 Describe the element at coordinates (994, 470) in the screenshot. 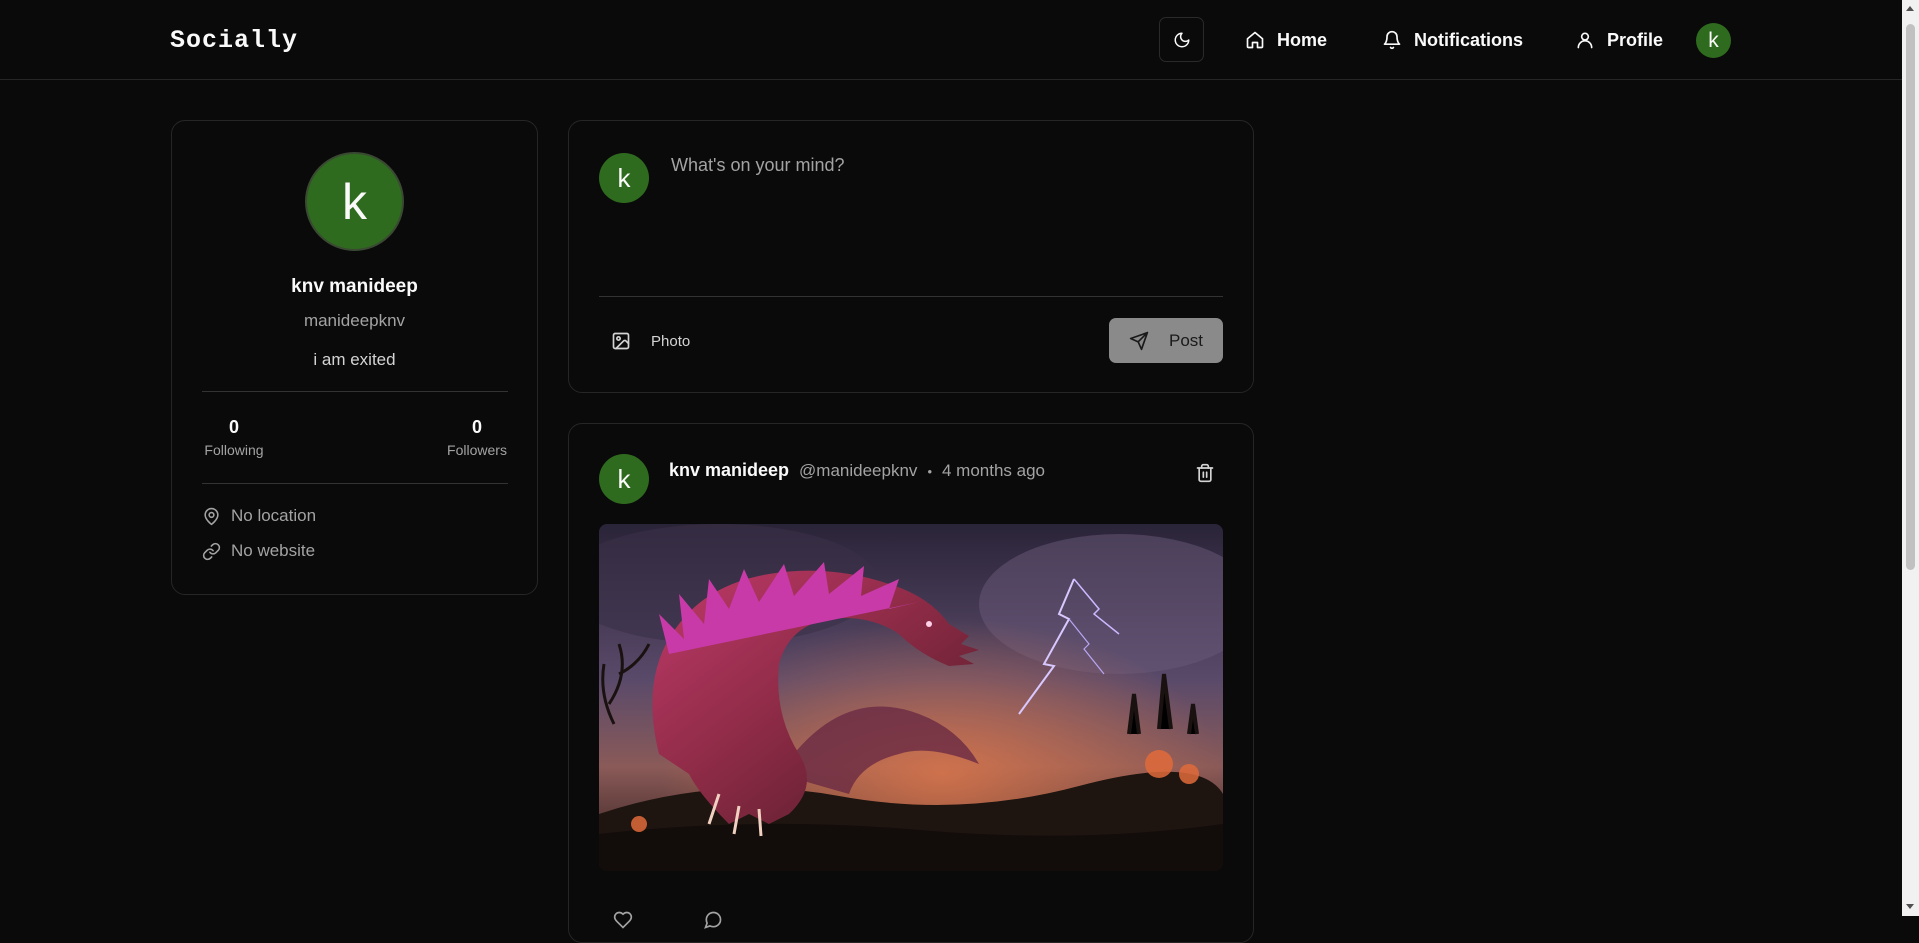

I see `post-timestamp: 4 months ago` at that location.